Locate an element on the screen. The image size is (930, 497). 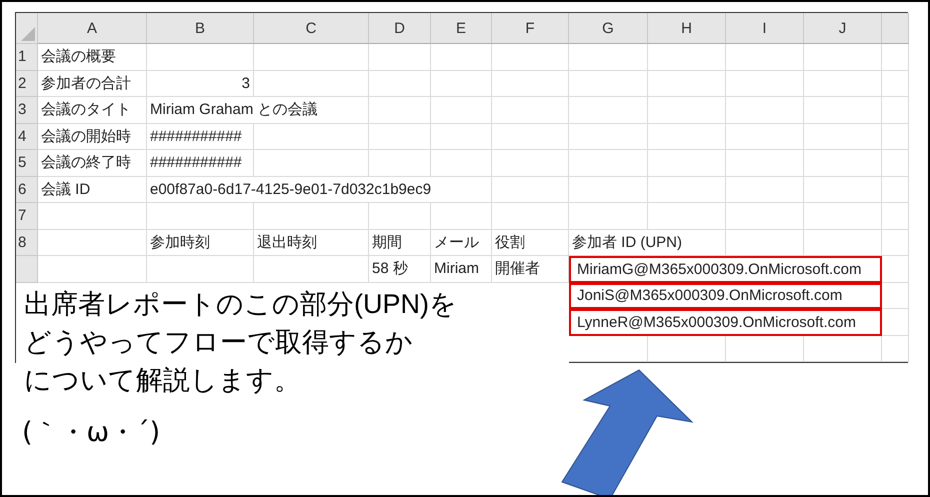
table-cell: 開催者 is located at coordinates (530, 269).